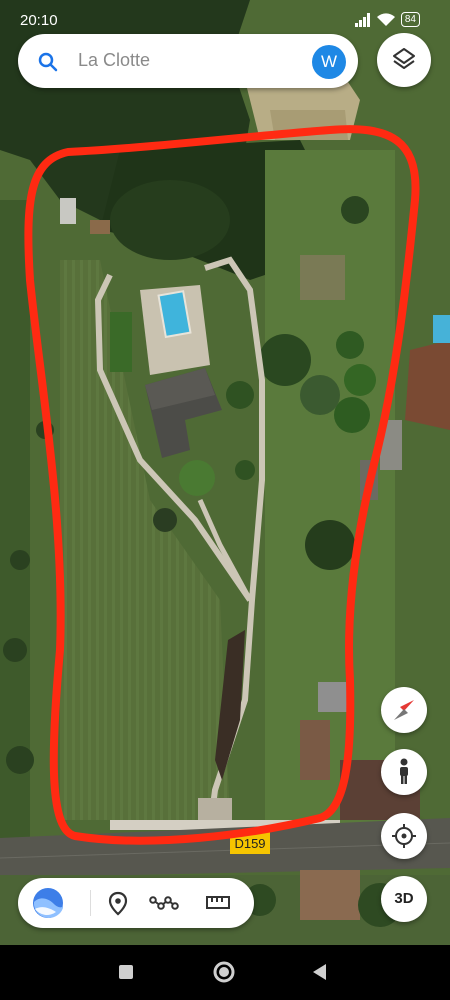  What do you see at coordinates (90, 903) in the screenshot?
I see `toolbar-divider` at bounding box center [90, 903].